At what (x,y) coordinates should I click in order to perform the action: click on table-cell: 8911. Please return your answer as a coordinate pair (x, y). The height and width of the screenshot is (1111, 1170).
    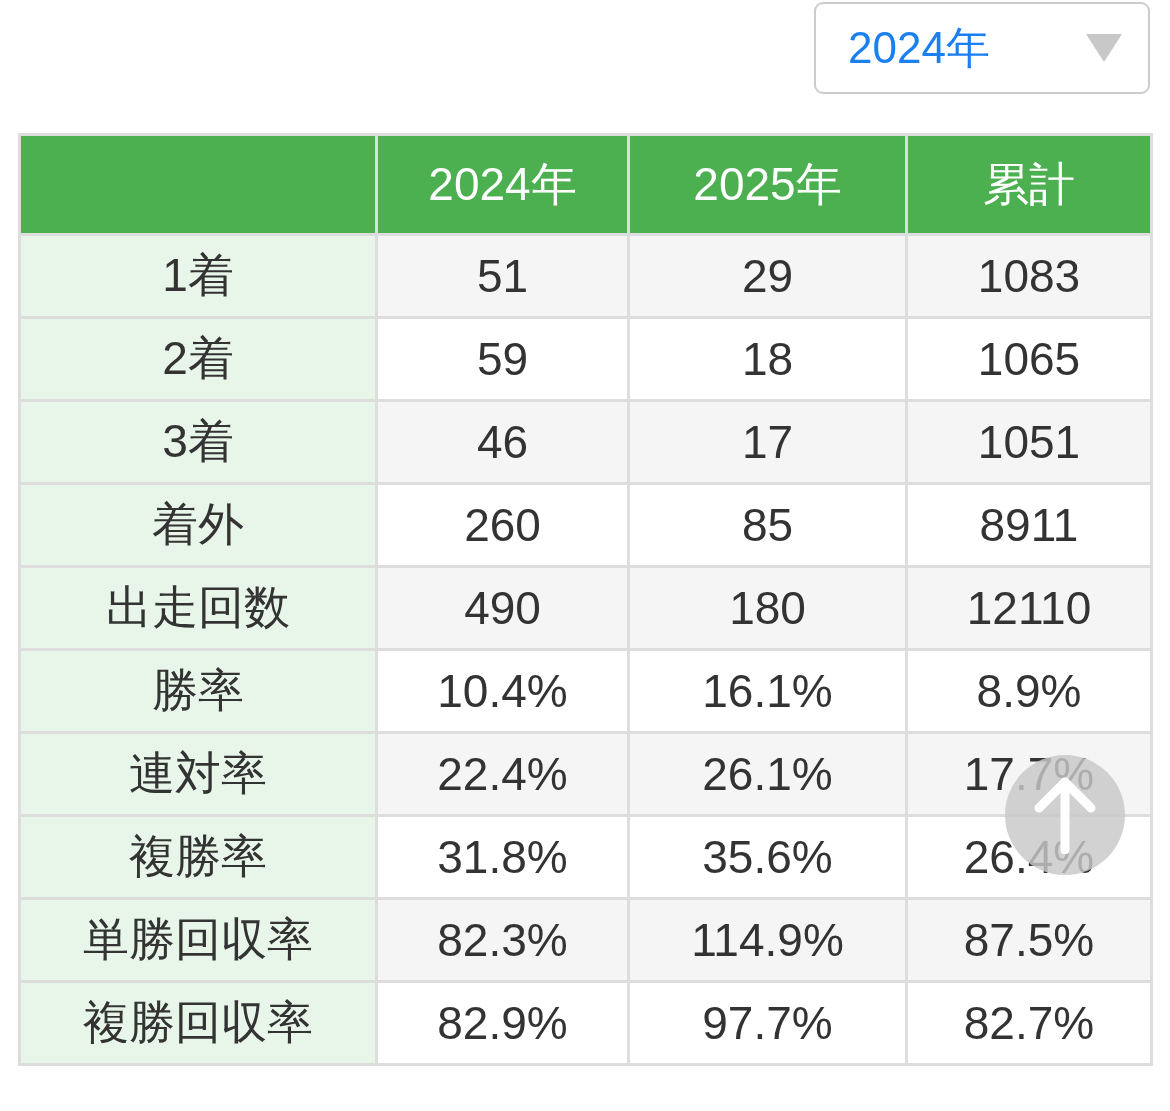
    Looking at the image, I should click on (1029, 525).